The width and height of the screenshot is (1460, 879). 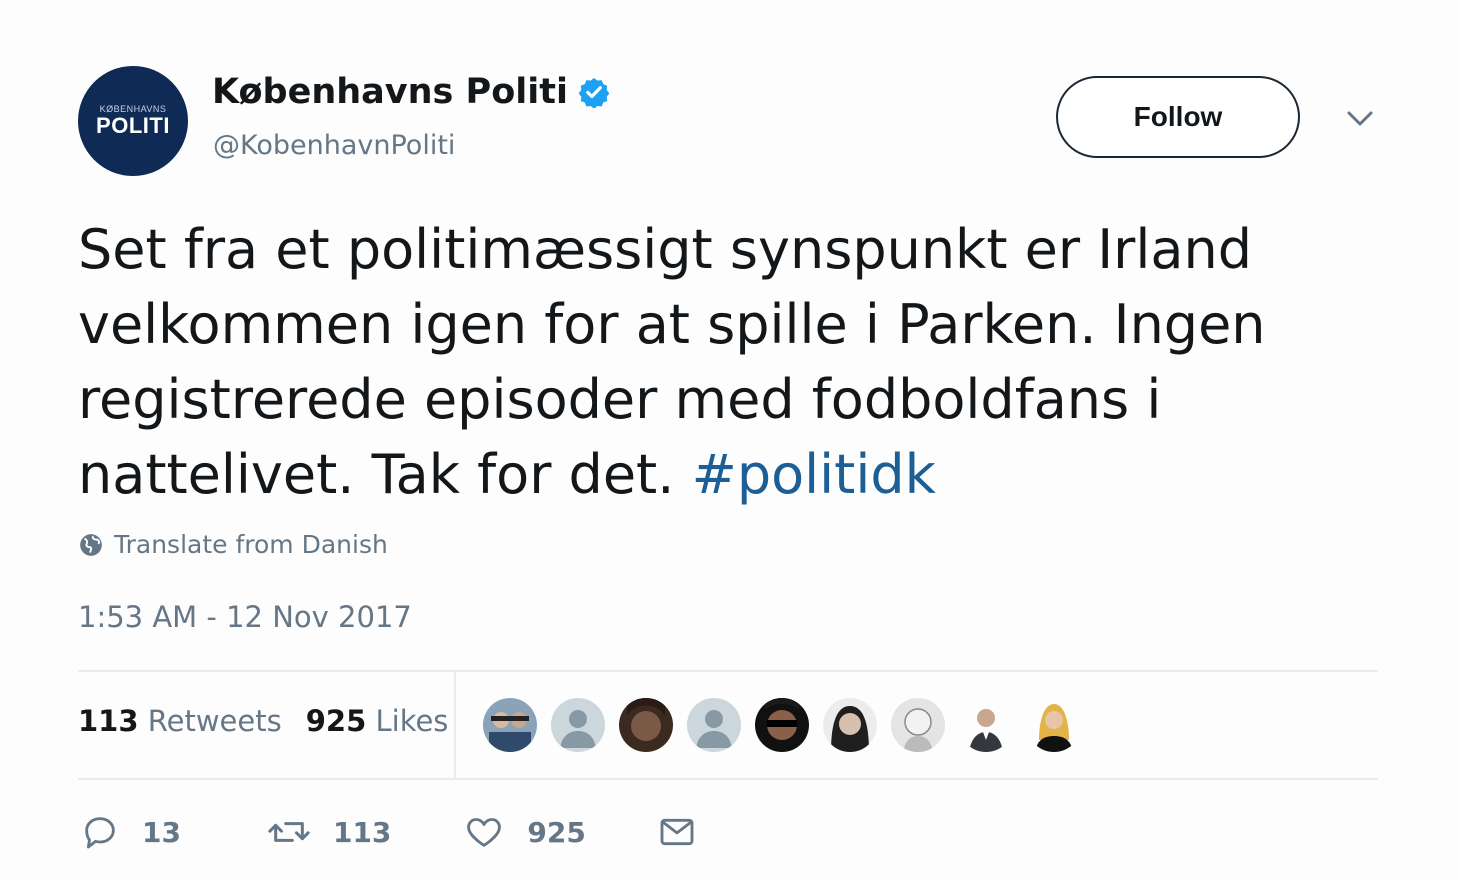 I want to click on retweets-stat: 113 Retweets, so click(x=180, y=721).